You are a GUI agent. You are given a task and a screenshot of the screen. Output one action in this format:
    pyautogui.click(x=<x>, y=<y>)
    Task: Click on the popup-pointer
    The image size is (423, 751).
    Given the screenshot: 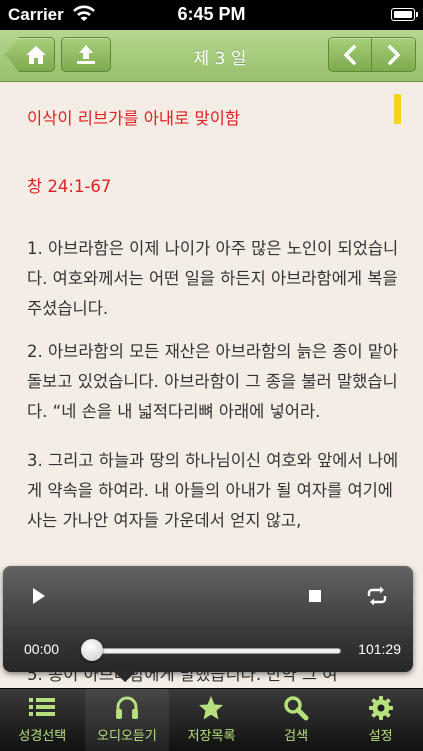 What is the action you would take?
    pyautogui.click(x=125, y=676)
    